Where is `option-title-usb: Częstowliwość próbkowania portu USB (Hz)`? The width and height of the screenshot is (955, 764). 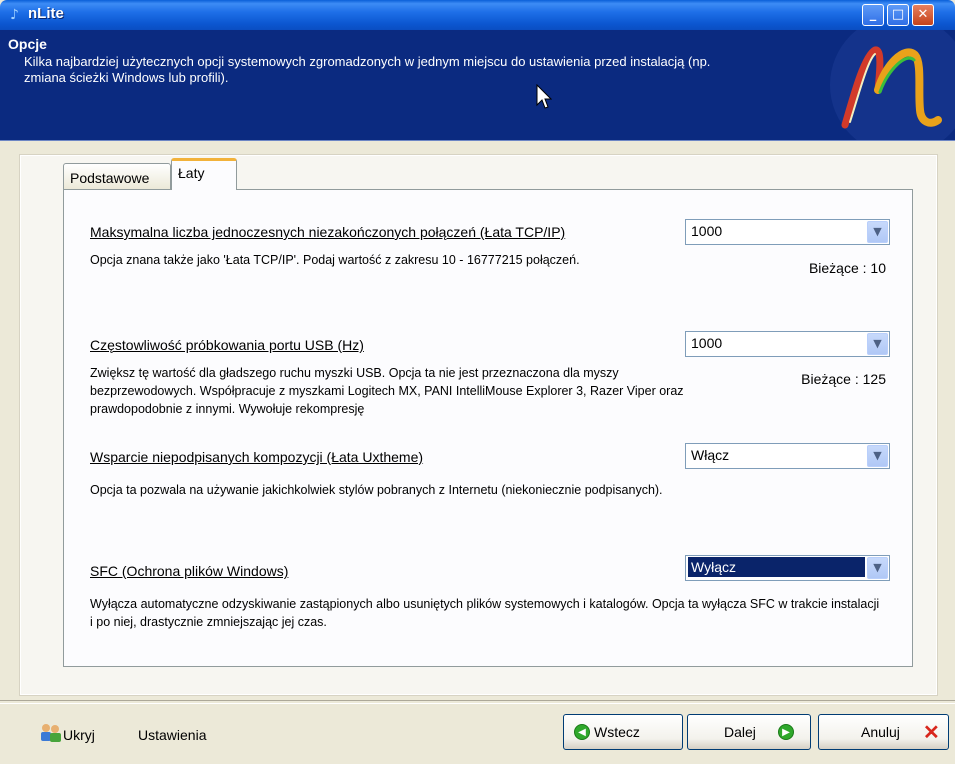
option-title-usb: Częstowliwość próbkowania portu USB (Hz) is located at coordinates (227, 345).